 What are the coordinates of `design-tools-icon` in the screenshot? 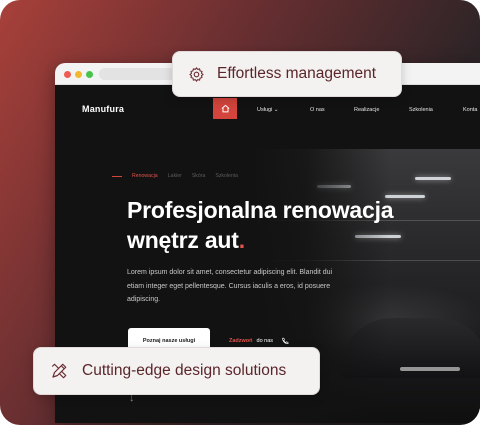 It's located at (59, 371).